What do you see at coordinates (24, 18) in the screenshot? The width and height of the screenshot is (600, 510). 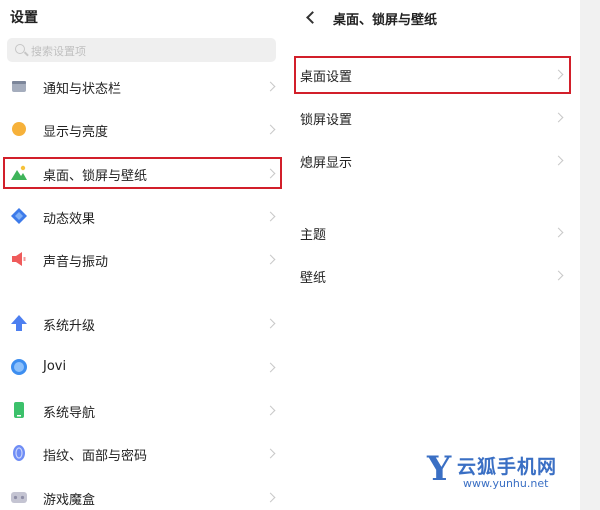 I see `page-title: 设置` at bounding box center [24, 18].